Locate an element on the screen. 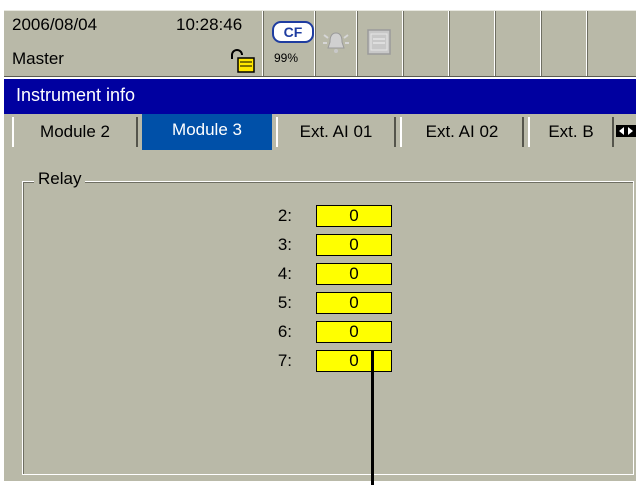  window-title: Instrument info is located at coordinates (76, 95).